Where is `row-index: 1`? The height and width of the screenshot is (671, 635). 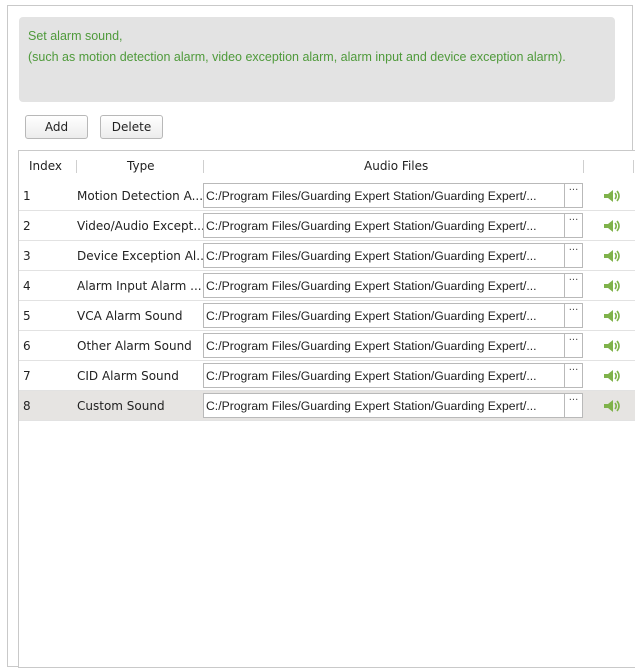 row-index: 1 is located at coordinates (27, 195).